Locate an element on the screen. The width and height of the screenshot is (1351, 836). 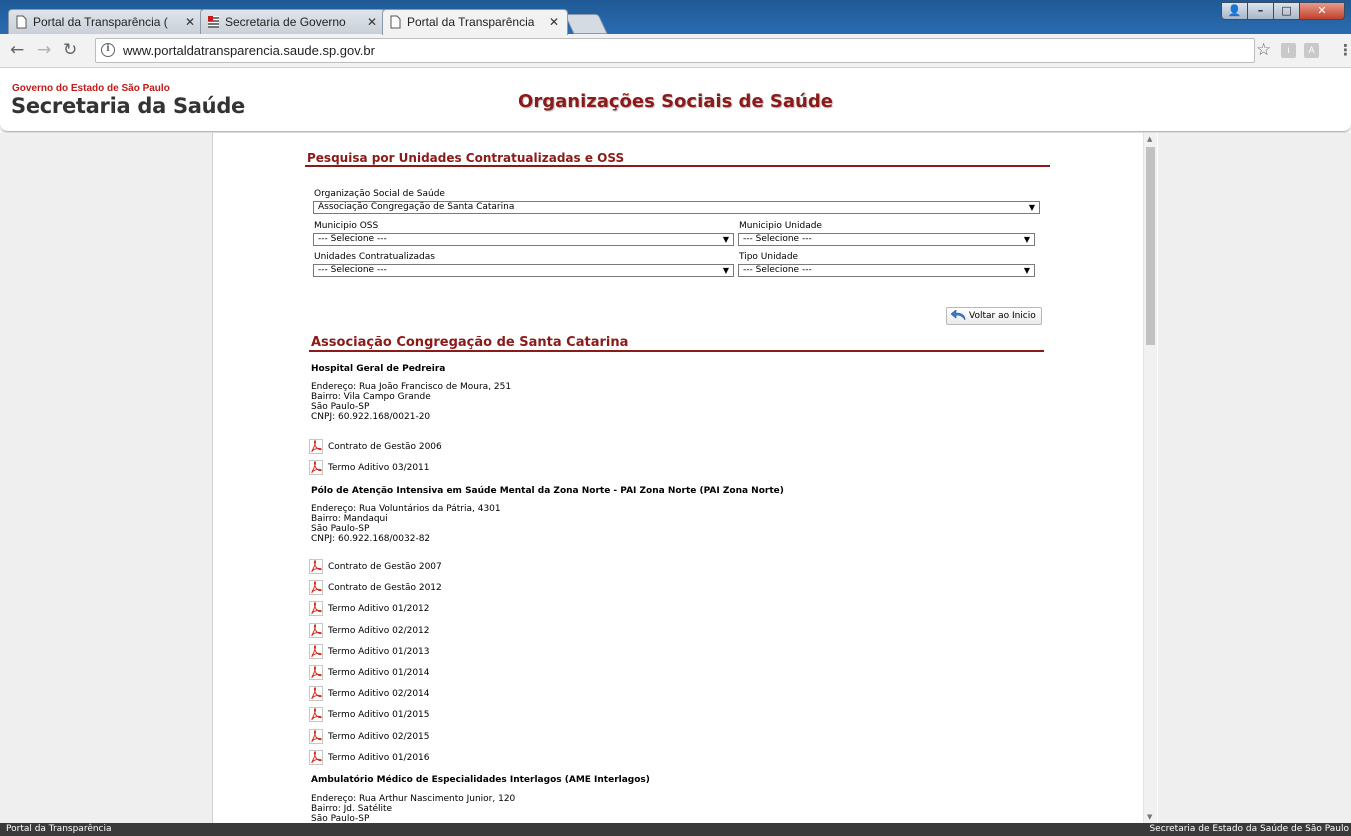
document-link: Termo Aditivo 01/2014 is located at coordinates (369, 673).